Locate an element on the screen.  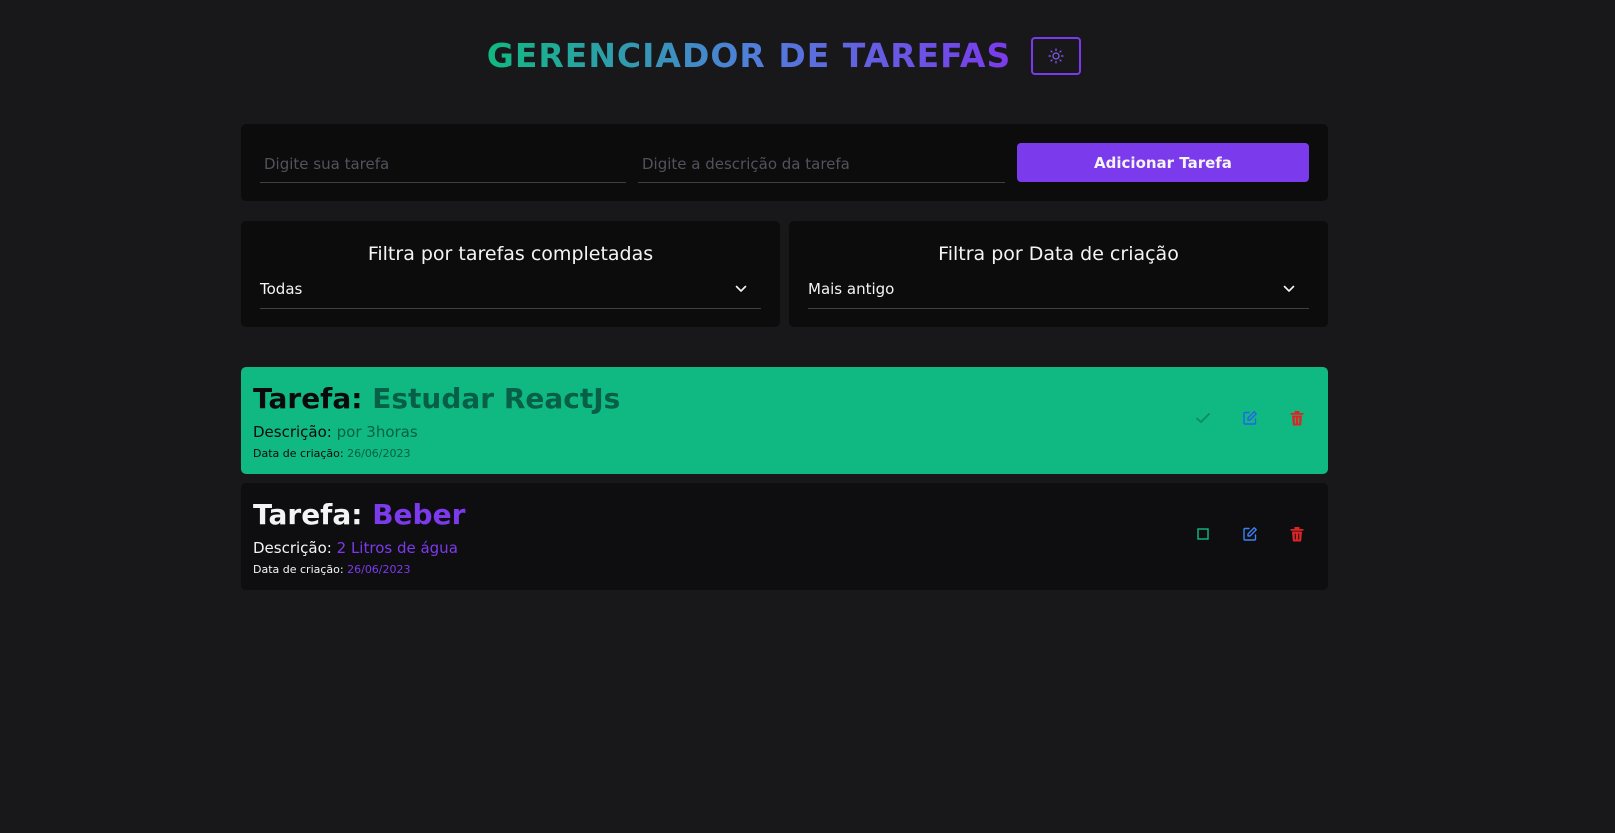
sun-icon is located at coordinates (1056, 56).